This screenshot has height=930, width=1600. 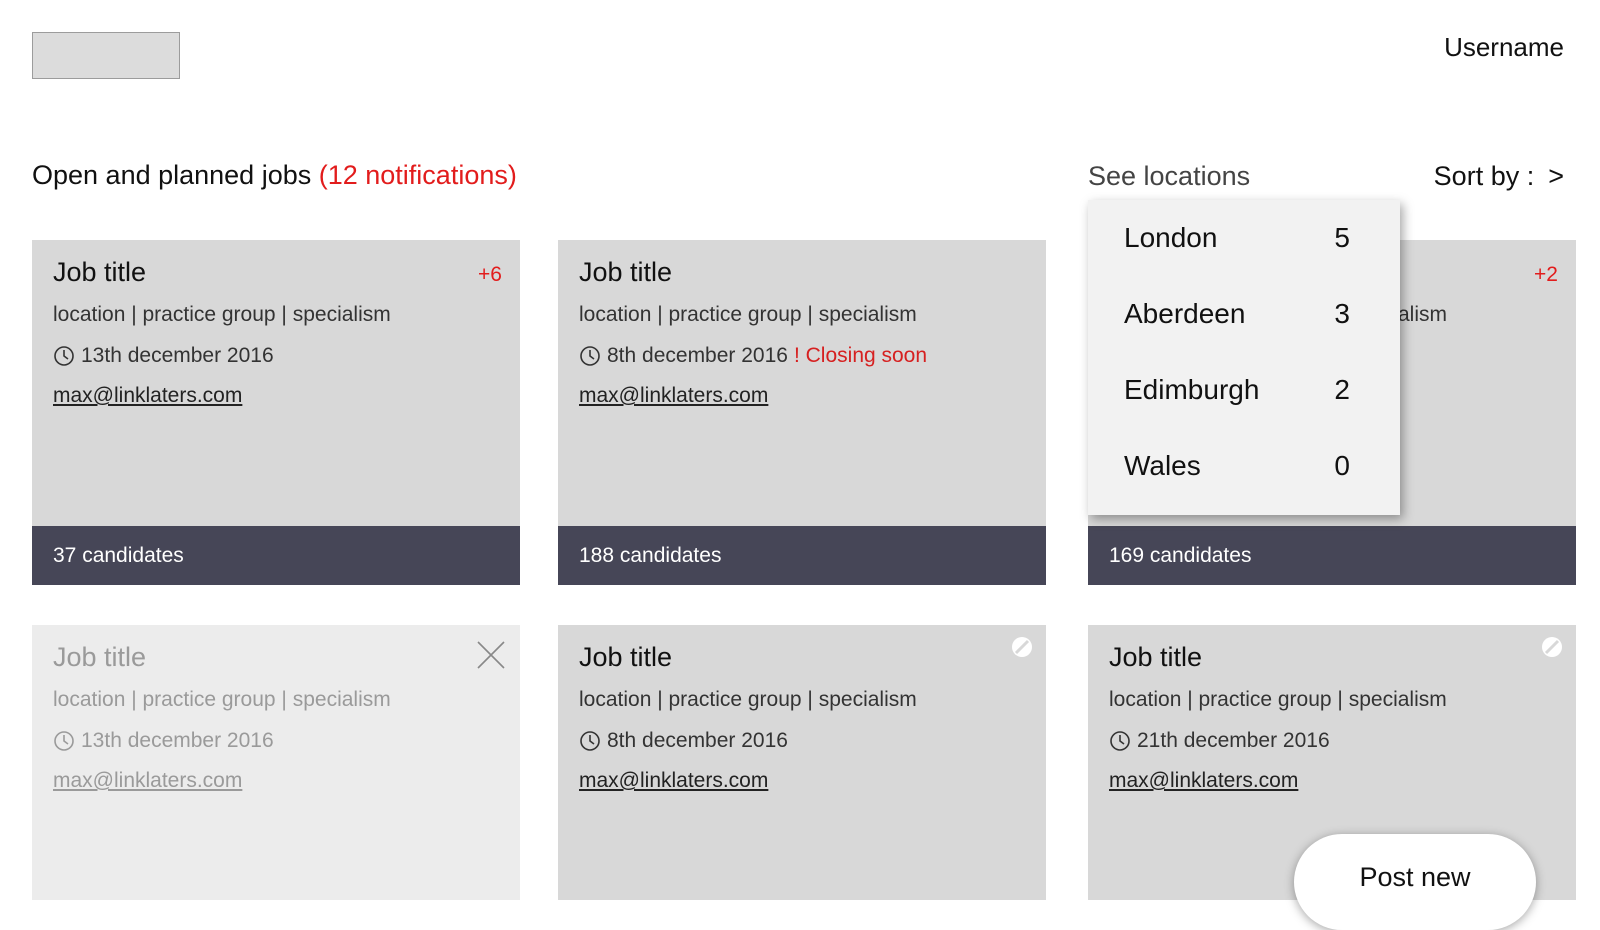 I want to click on job-date: 8th december 2016, so click(x=683, y=741).